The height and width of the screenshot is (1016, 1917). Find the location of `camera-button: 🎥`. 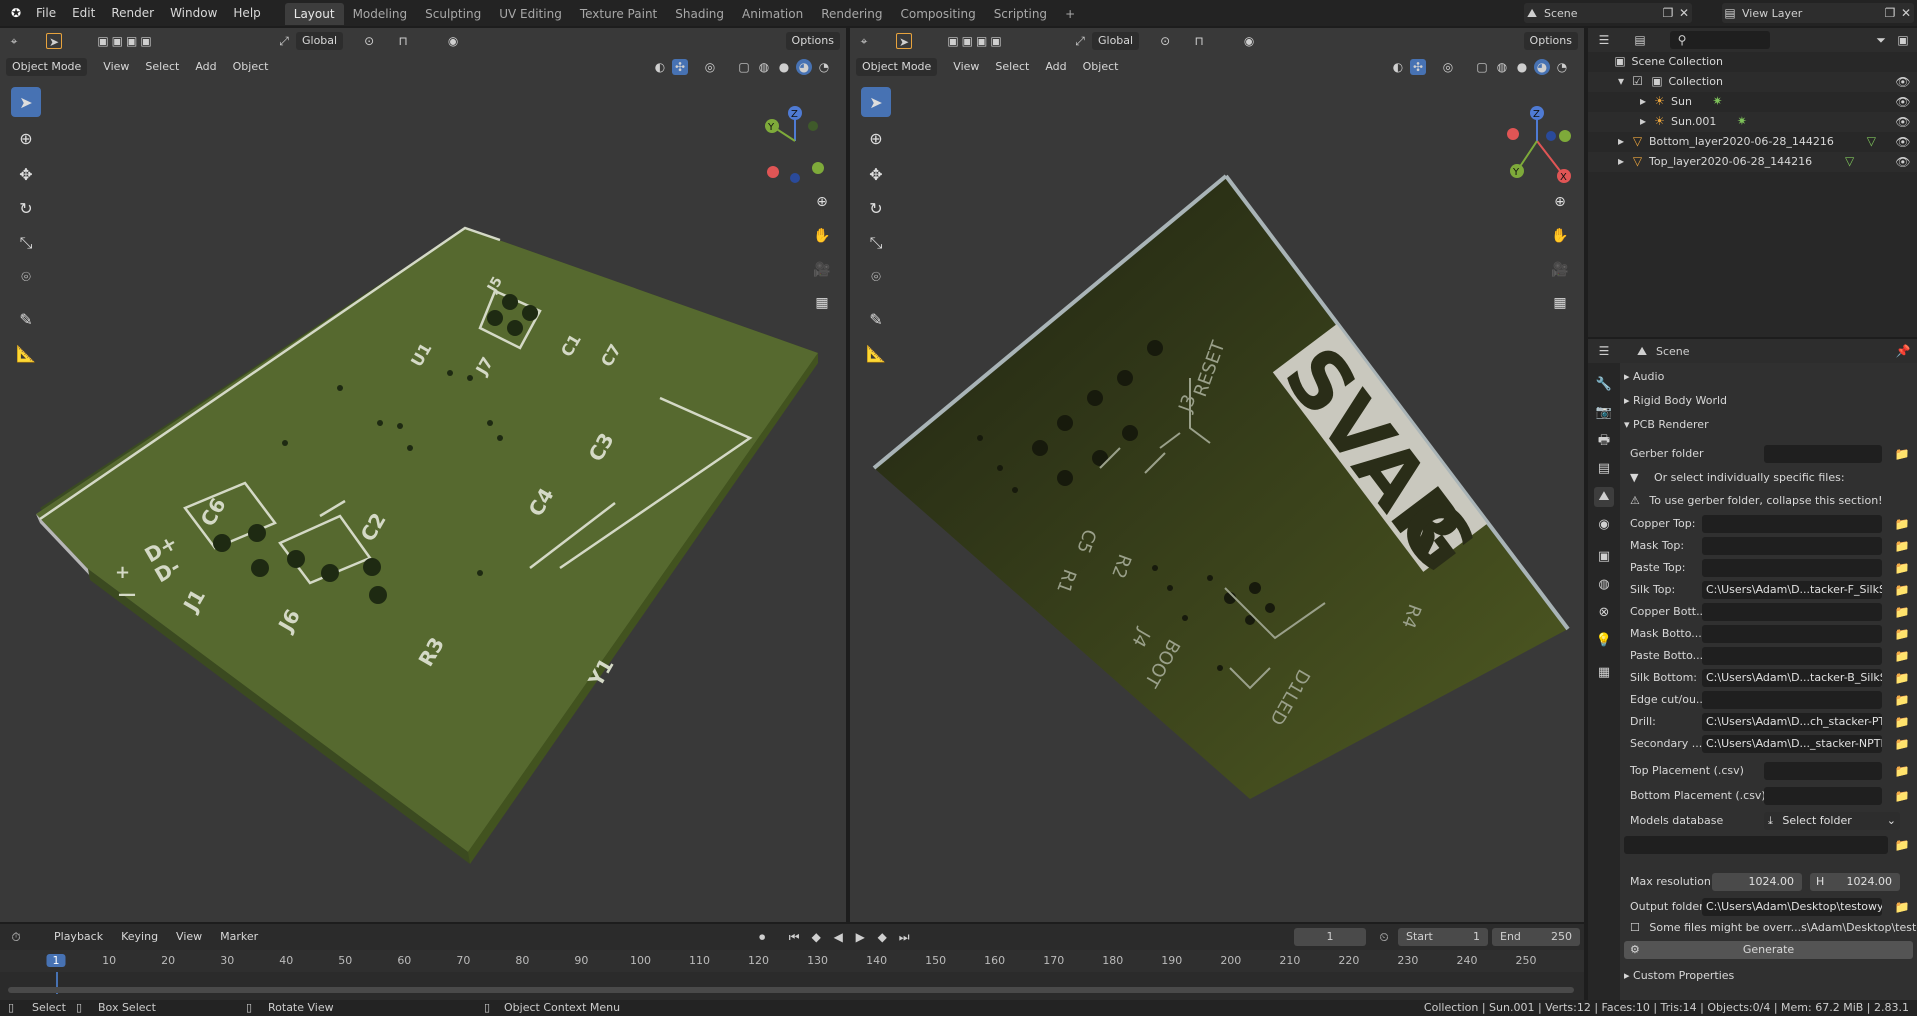

camera-button: 🎥 is located at coordinates (1560, 270).